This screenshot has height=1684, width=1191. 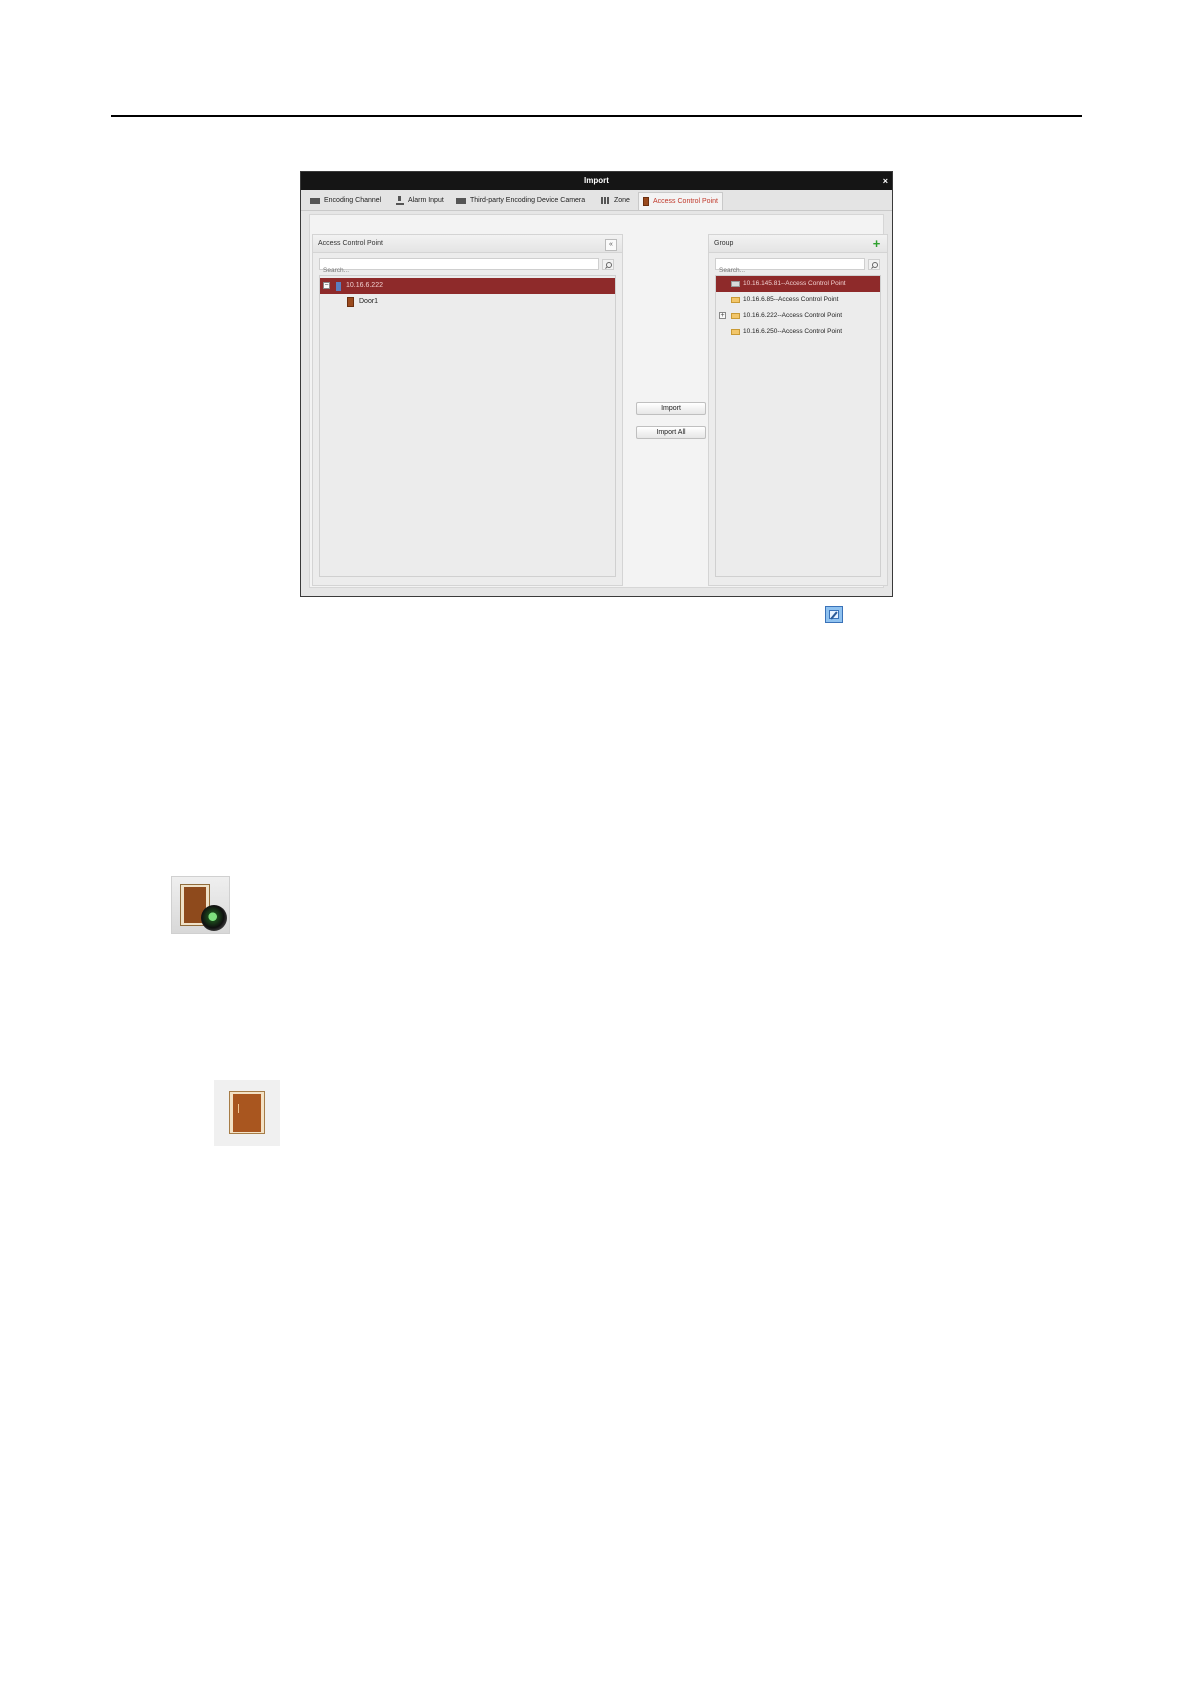 What do you see at coordinates (722, 315) in the screenshot?
I see `expand-node-icon: +` at bounding box center [722, 315].